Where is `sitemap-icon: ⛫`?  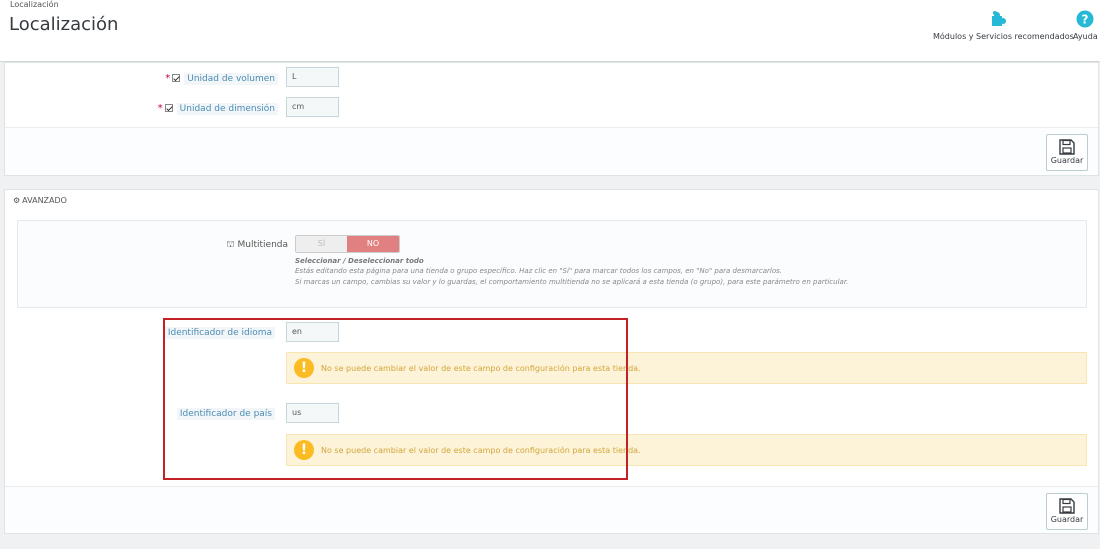
sitemap-icon: ⛫ is located at coordinates (230, 245).